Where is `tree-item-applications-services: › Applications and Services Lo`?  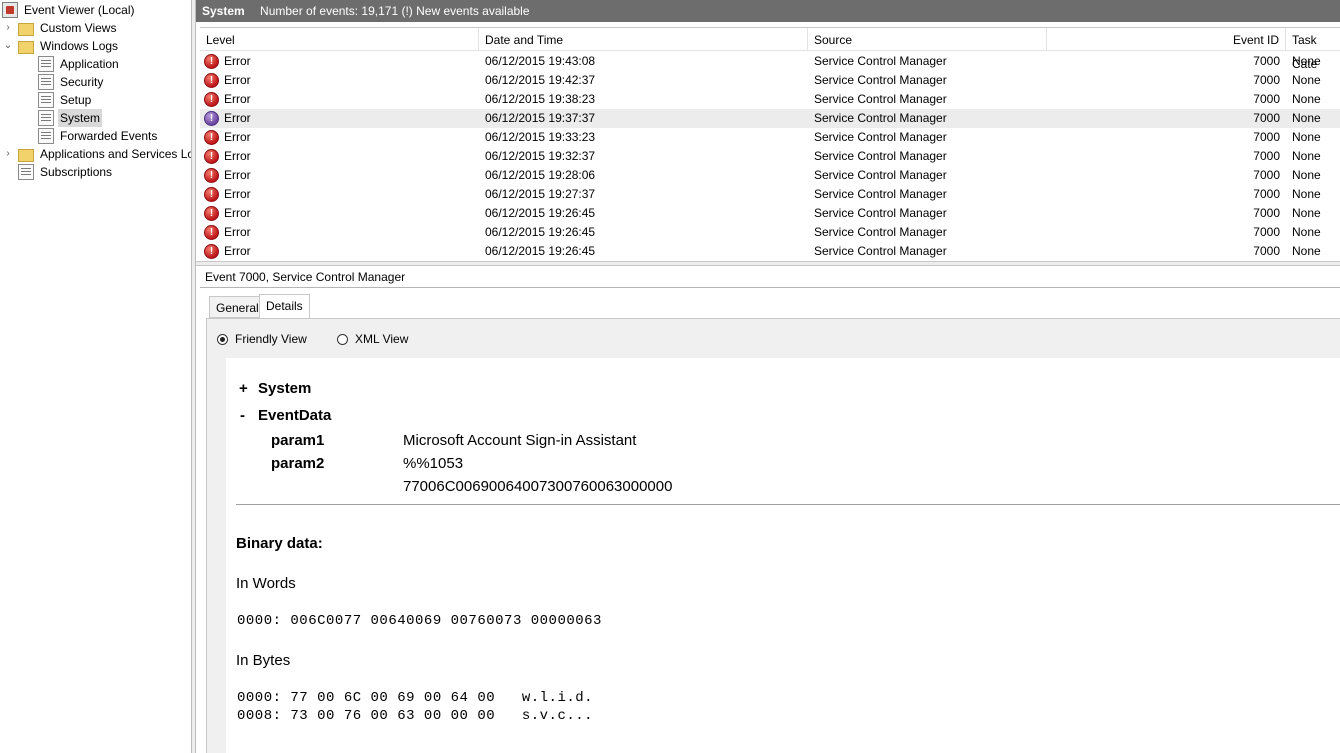
tree-item-applications-services: › Applications and Services Lo is located at coordinates (96, 154).